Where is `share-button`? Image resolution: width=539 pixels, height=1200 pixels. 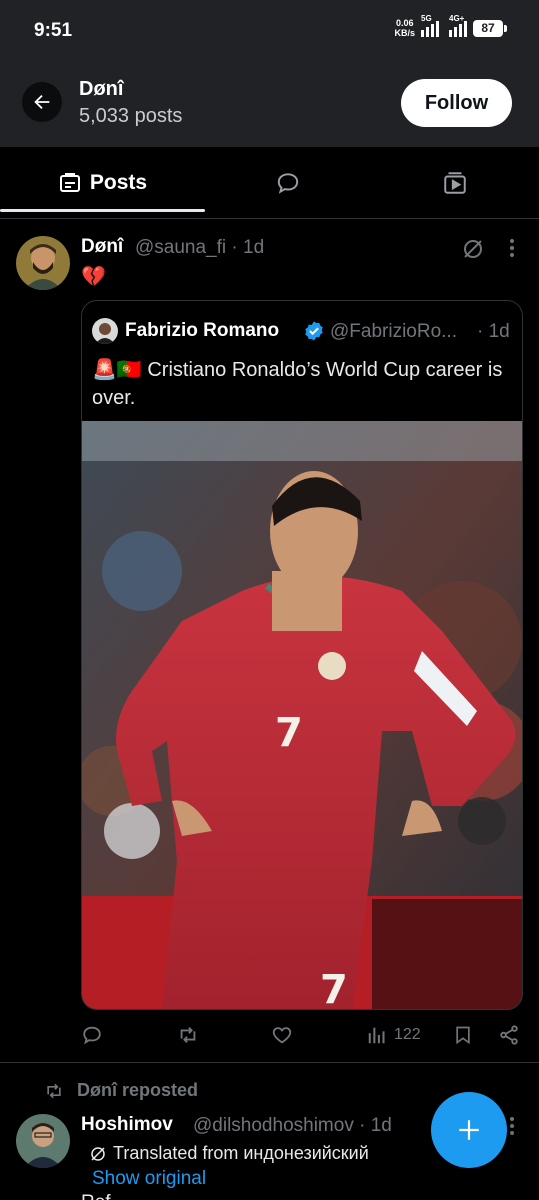
share-button is located at coordinates (509, 1035).